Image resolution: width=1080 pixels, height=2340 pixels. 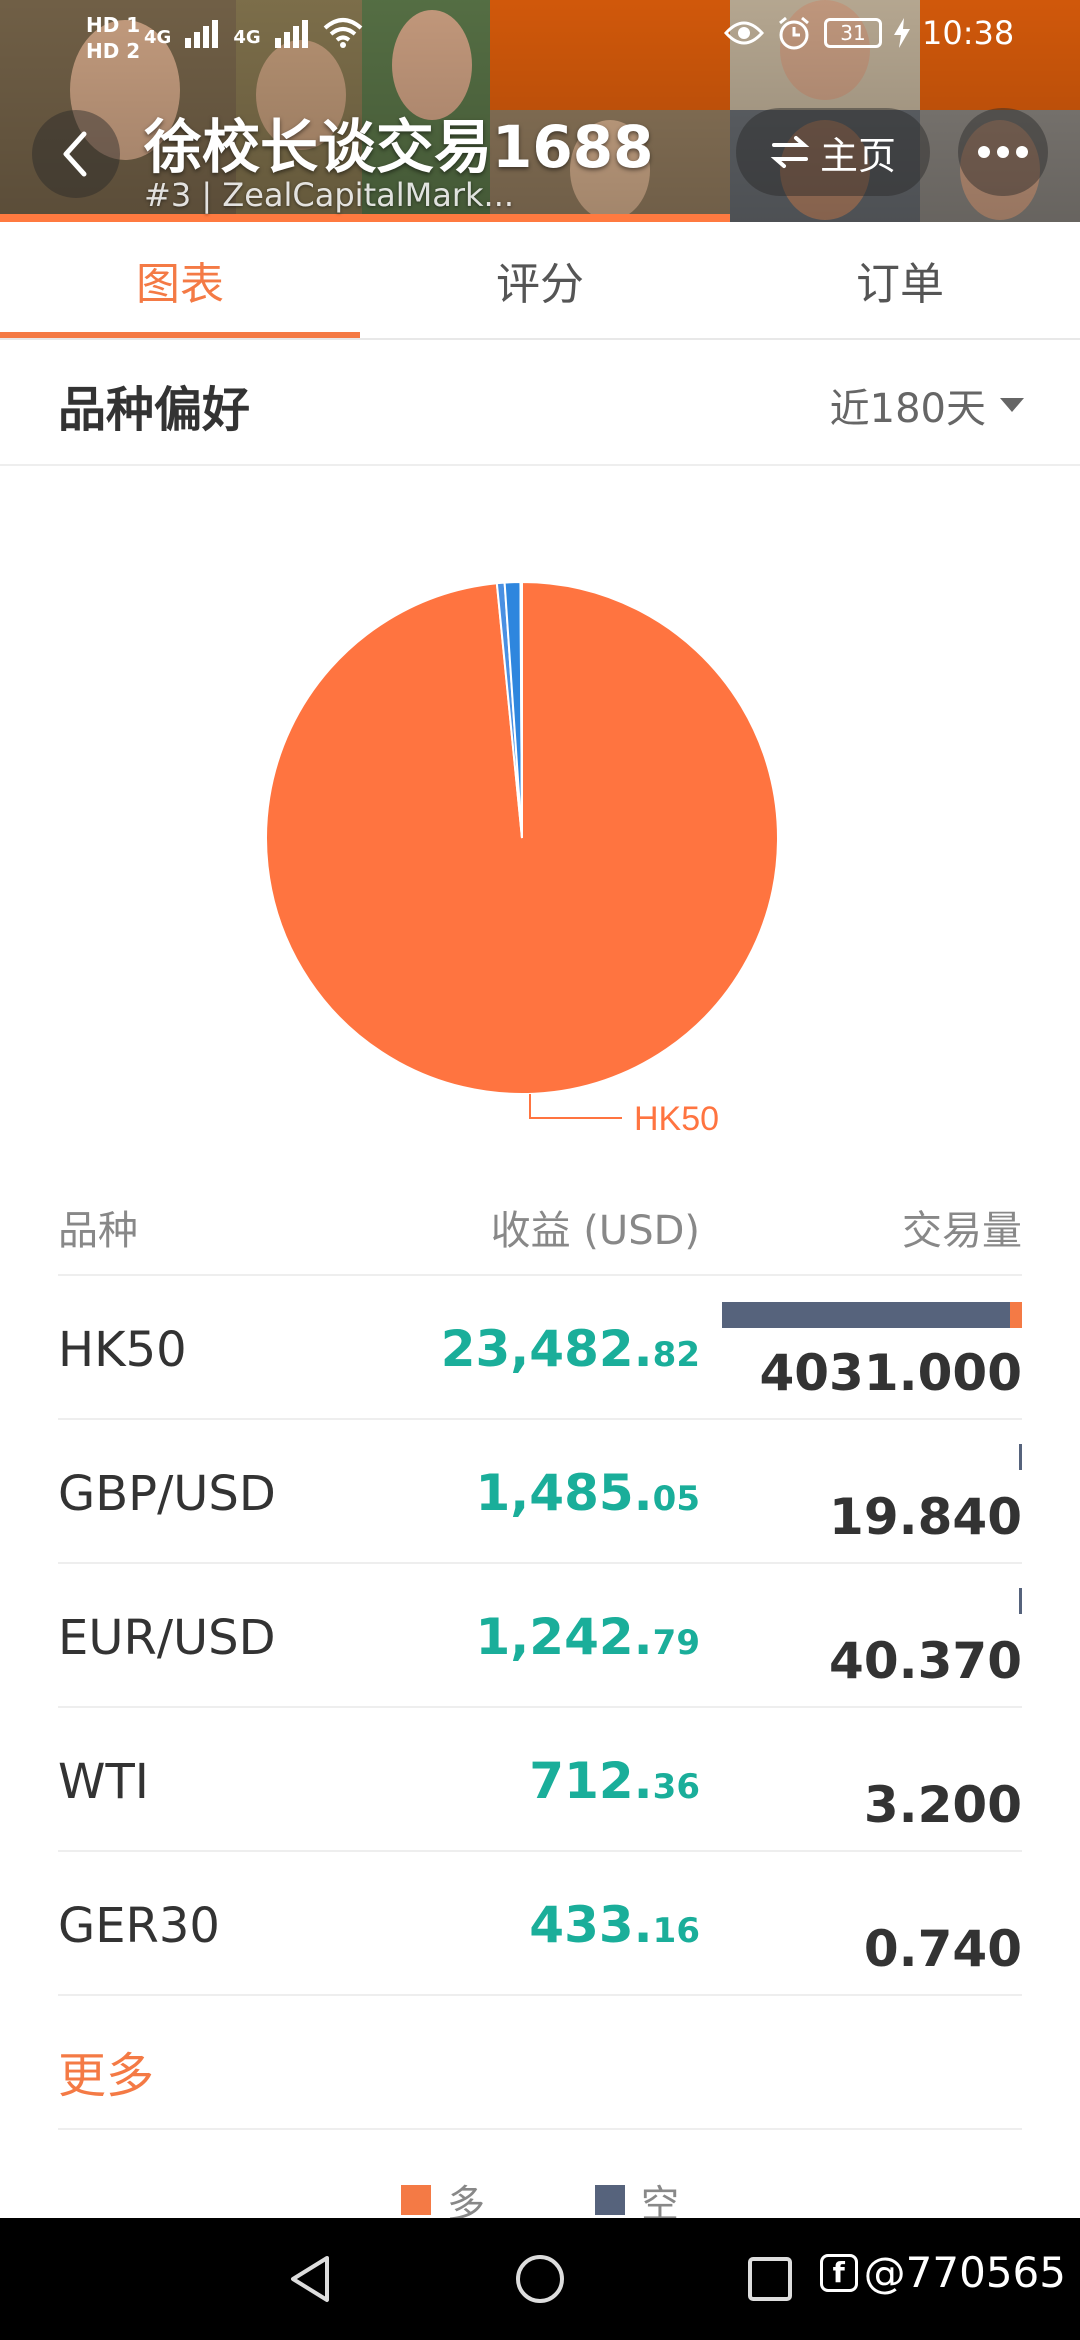 I want to click on section-title: 品种偏好, so click(x=154, y=410).